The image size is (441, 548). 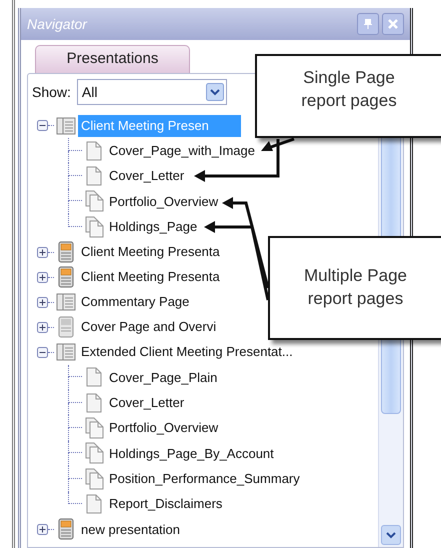 What do you see at coordinates (348, 96) in the screenshot?
I see `callout-tooltip: Single Page report pages` at bounding box center [348, 96].